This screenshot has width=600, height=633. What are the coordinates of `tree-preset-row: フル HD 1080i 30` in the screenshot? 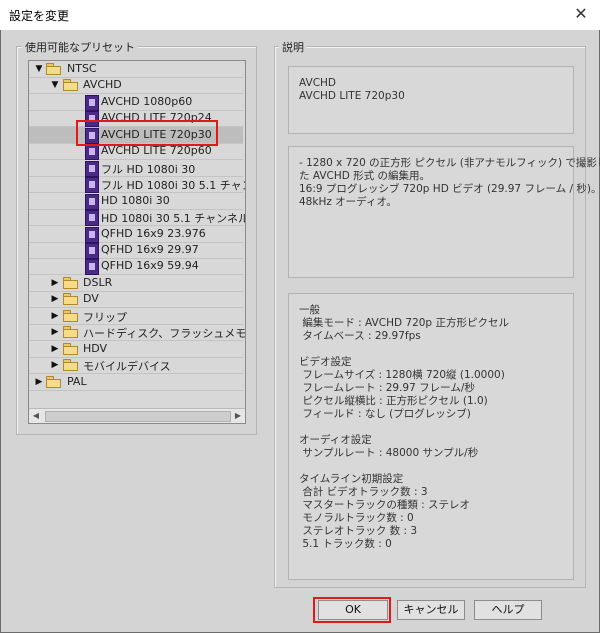 It's located at (136, 168).